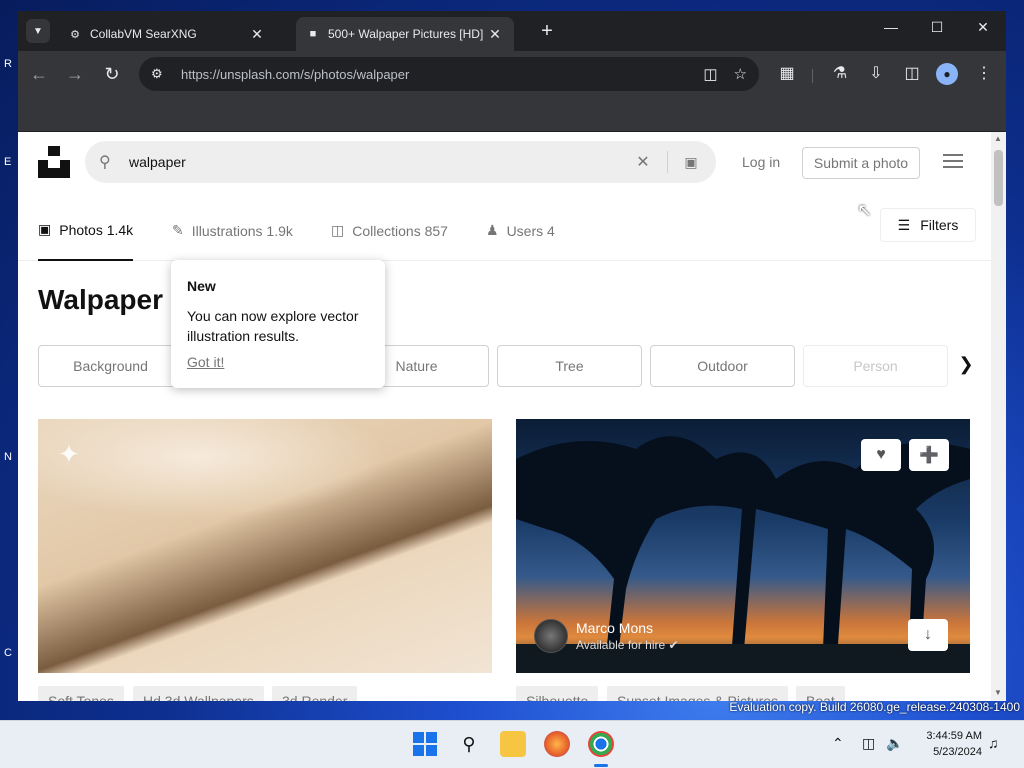  What do you see at coordinates (865, 210) in the screenshot?
I see `mouse-cursor: ↖` at bounding box center [865, 210].